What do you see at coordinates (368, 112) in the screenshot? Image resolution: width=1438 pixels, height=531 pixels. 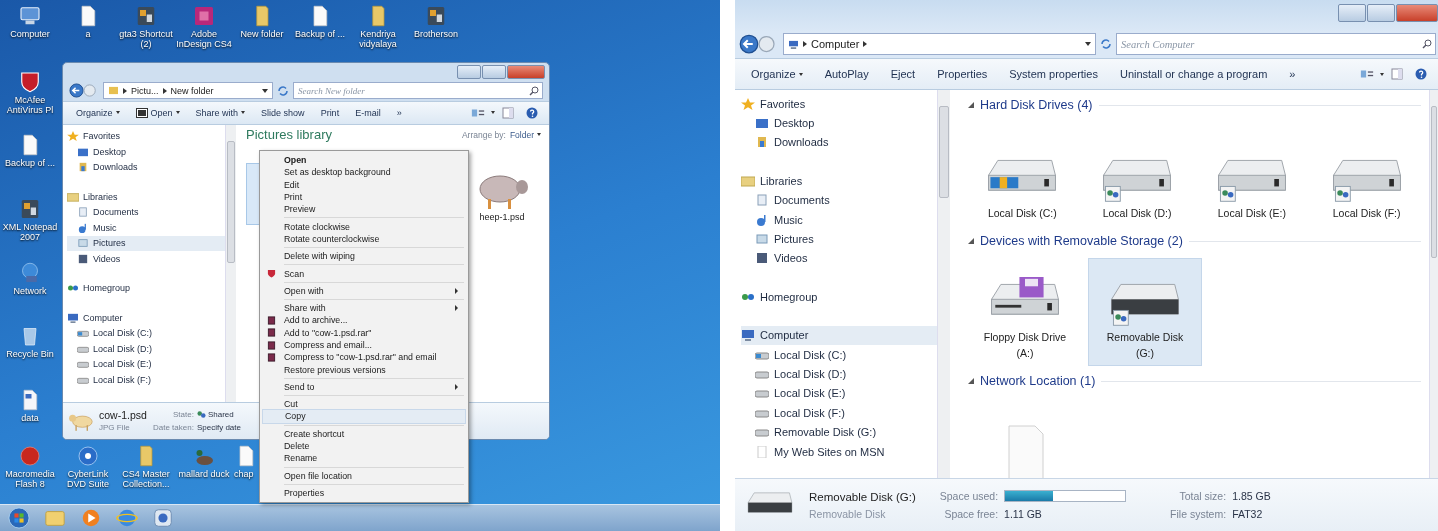 I see `toolbar-button: E-mail` at bounding box center [368, 112].